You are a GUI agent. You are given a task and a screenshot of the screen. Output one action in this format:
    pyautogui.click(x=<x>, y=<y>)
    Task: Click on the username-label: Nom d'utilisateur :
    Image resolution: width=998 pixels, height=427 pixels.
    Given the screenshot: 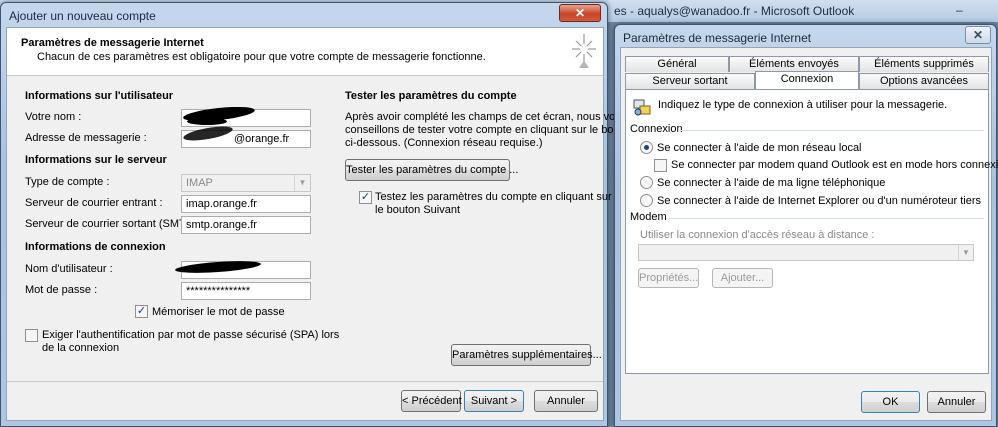 What is the action you would take?
    pyautogui.click(x=69, y=269)
    